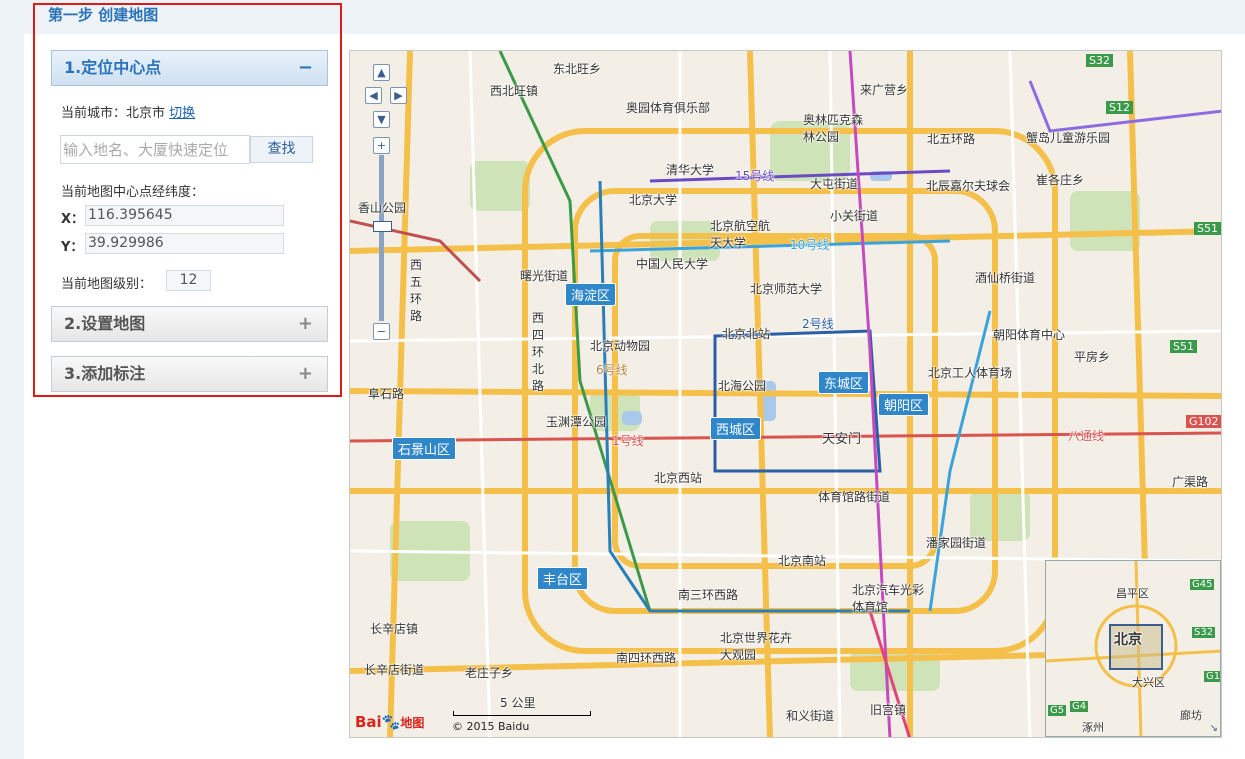  I want to click on location-search-input, so click(155, 149).